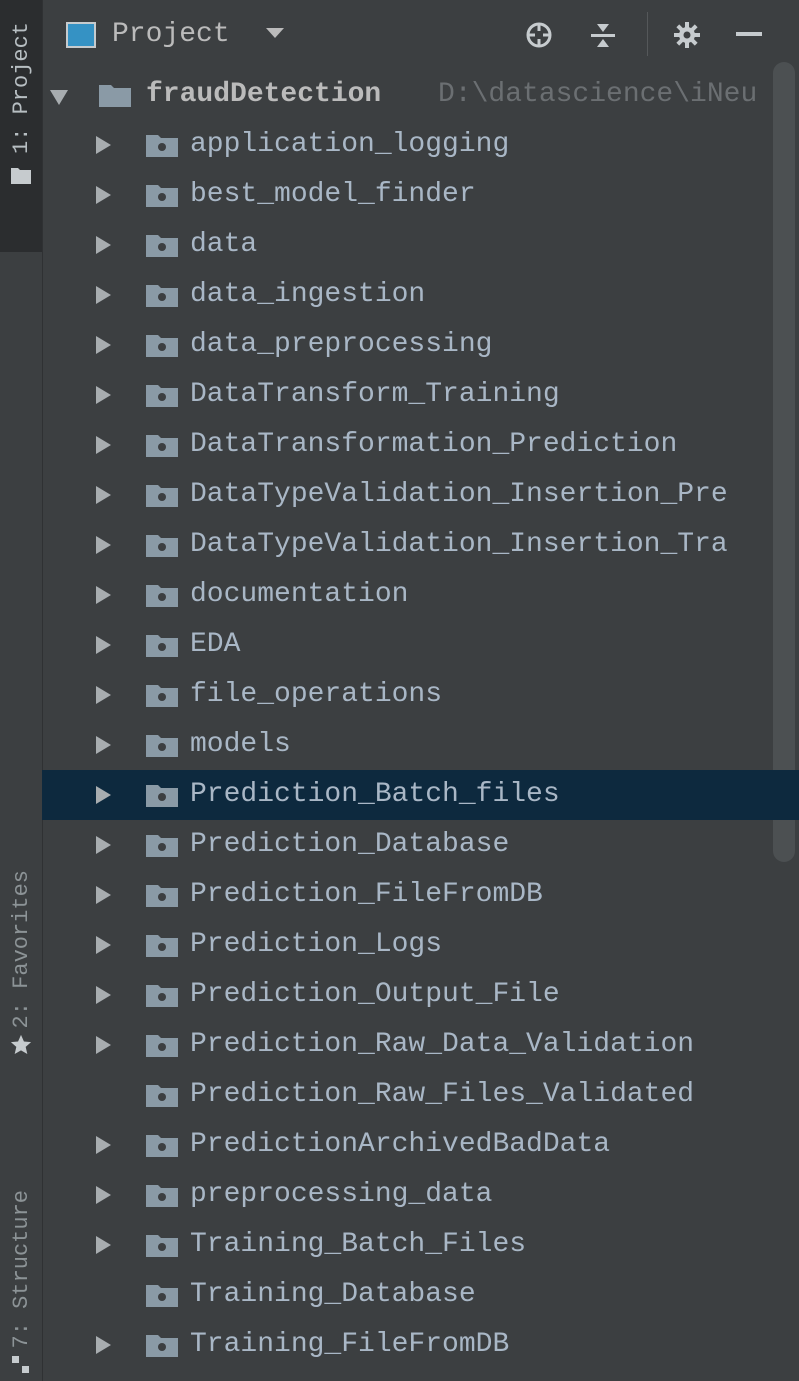  I want to click on tree-folder-name: DataTypeValidation_Insertion_Pre, so click(459, 494).